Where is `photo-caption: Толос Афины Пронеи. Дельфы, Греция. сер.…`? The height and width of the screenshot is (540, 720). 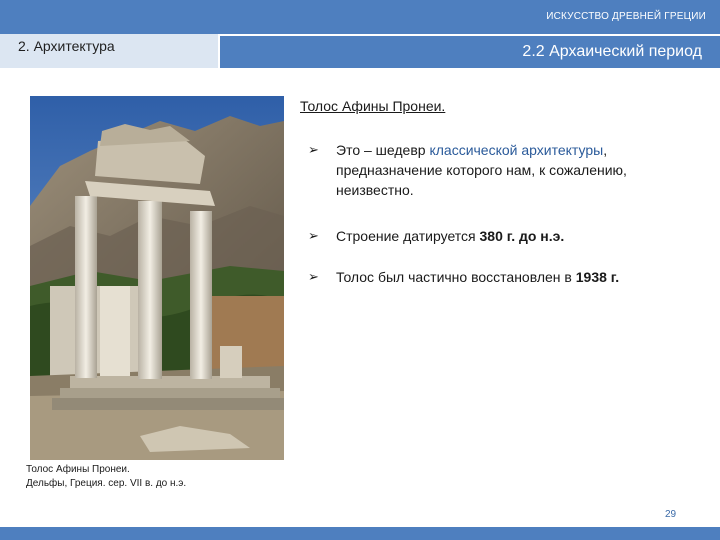 photo-caption: Толос Афины Пронеи. Дельфы, Греция. сер.… is located at coordinates (106, 477).